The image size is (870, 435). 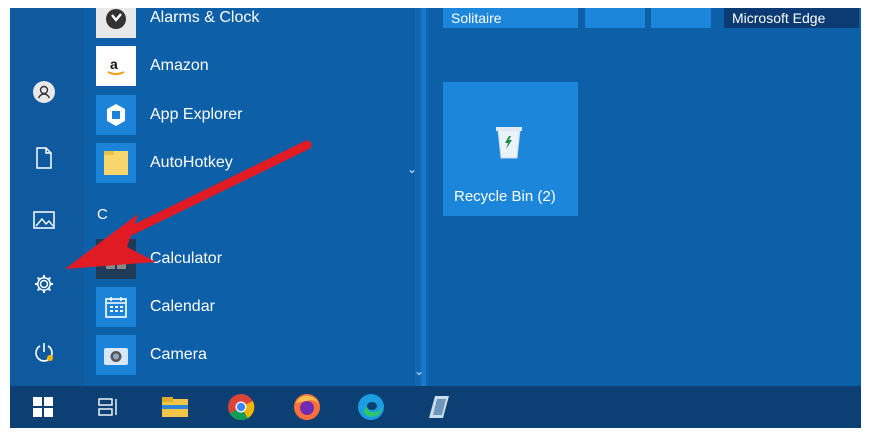 I want to click on chrome-icon, so click(x=241, y=407).